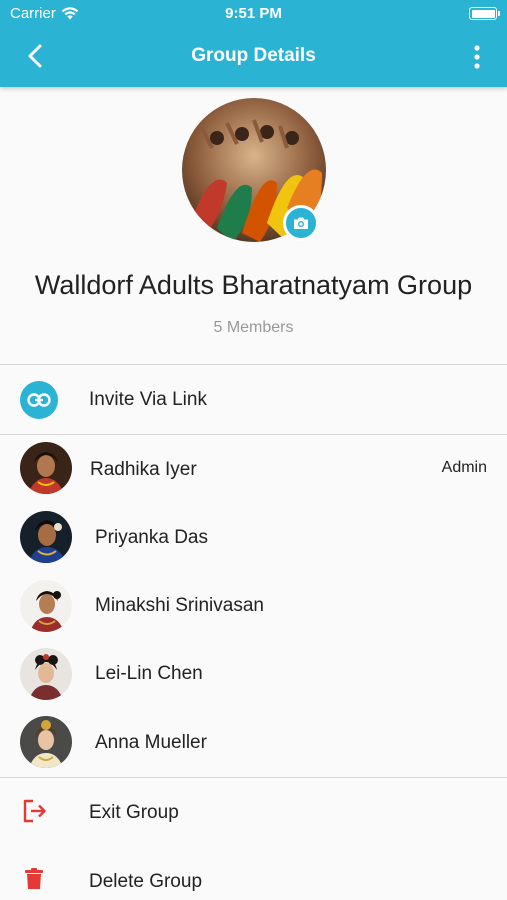  I want to click on group-name: Walldorf Adults Bharatnatyam Group, so click(253, 285).